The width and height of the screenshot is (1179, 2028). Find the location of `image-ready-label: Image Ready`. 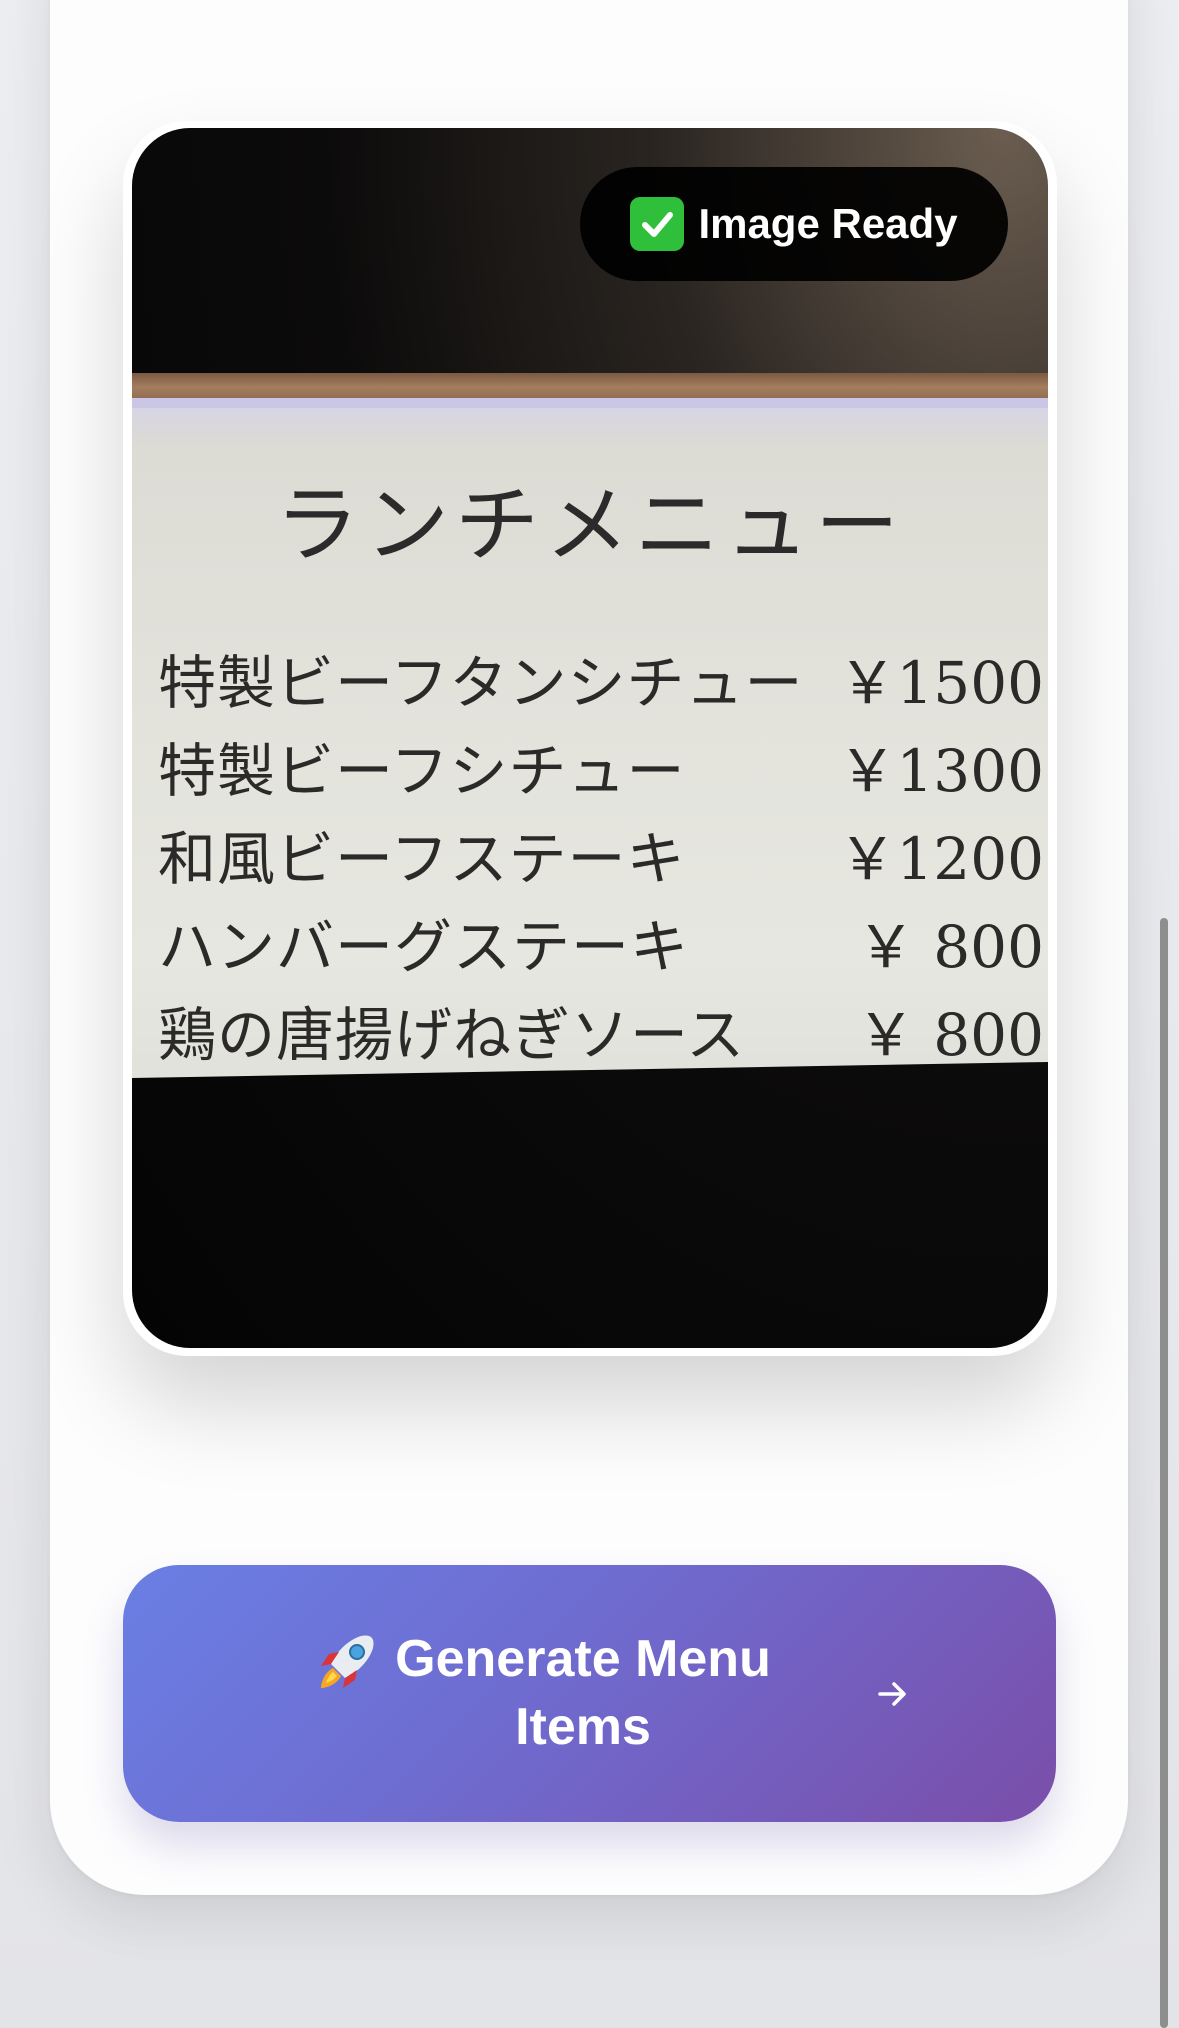

image-ready-label: Image Ready is located at coordinates (828, 223).